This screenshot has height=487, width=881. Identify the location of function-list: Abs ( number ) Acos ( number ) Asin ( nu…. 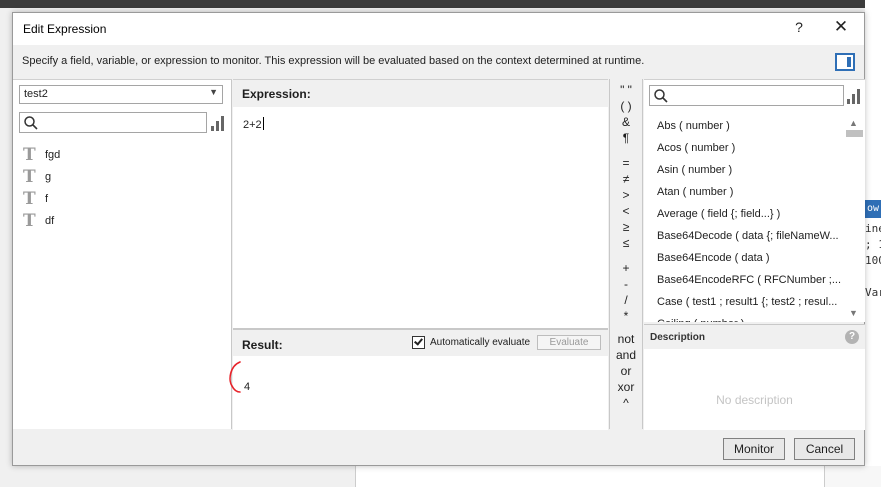
(752, 218).